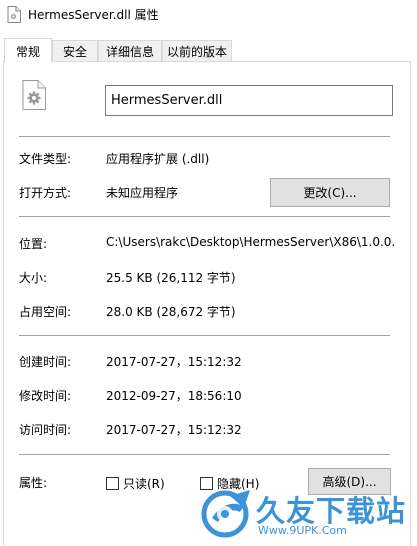 The width and height of the screenshot is (417, 546). Describe the element at coordinates (34, 95) in the screenshot. I see `dll-file-gear-icon` at that location.